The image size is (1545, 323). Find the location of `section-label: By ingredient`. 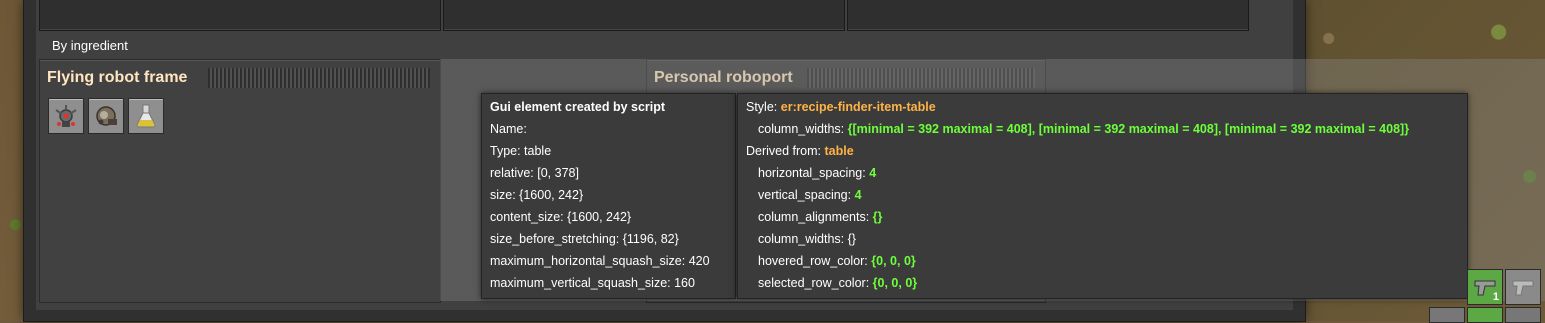

section-label: By ingredient is located at coordinates (90, 45).